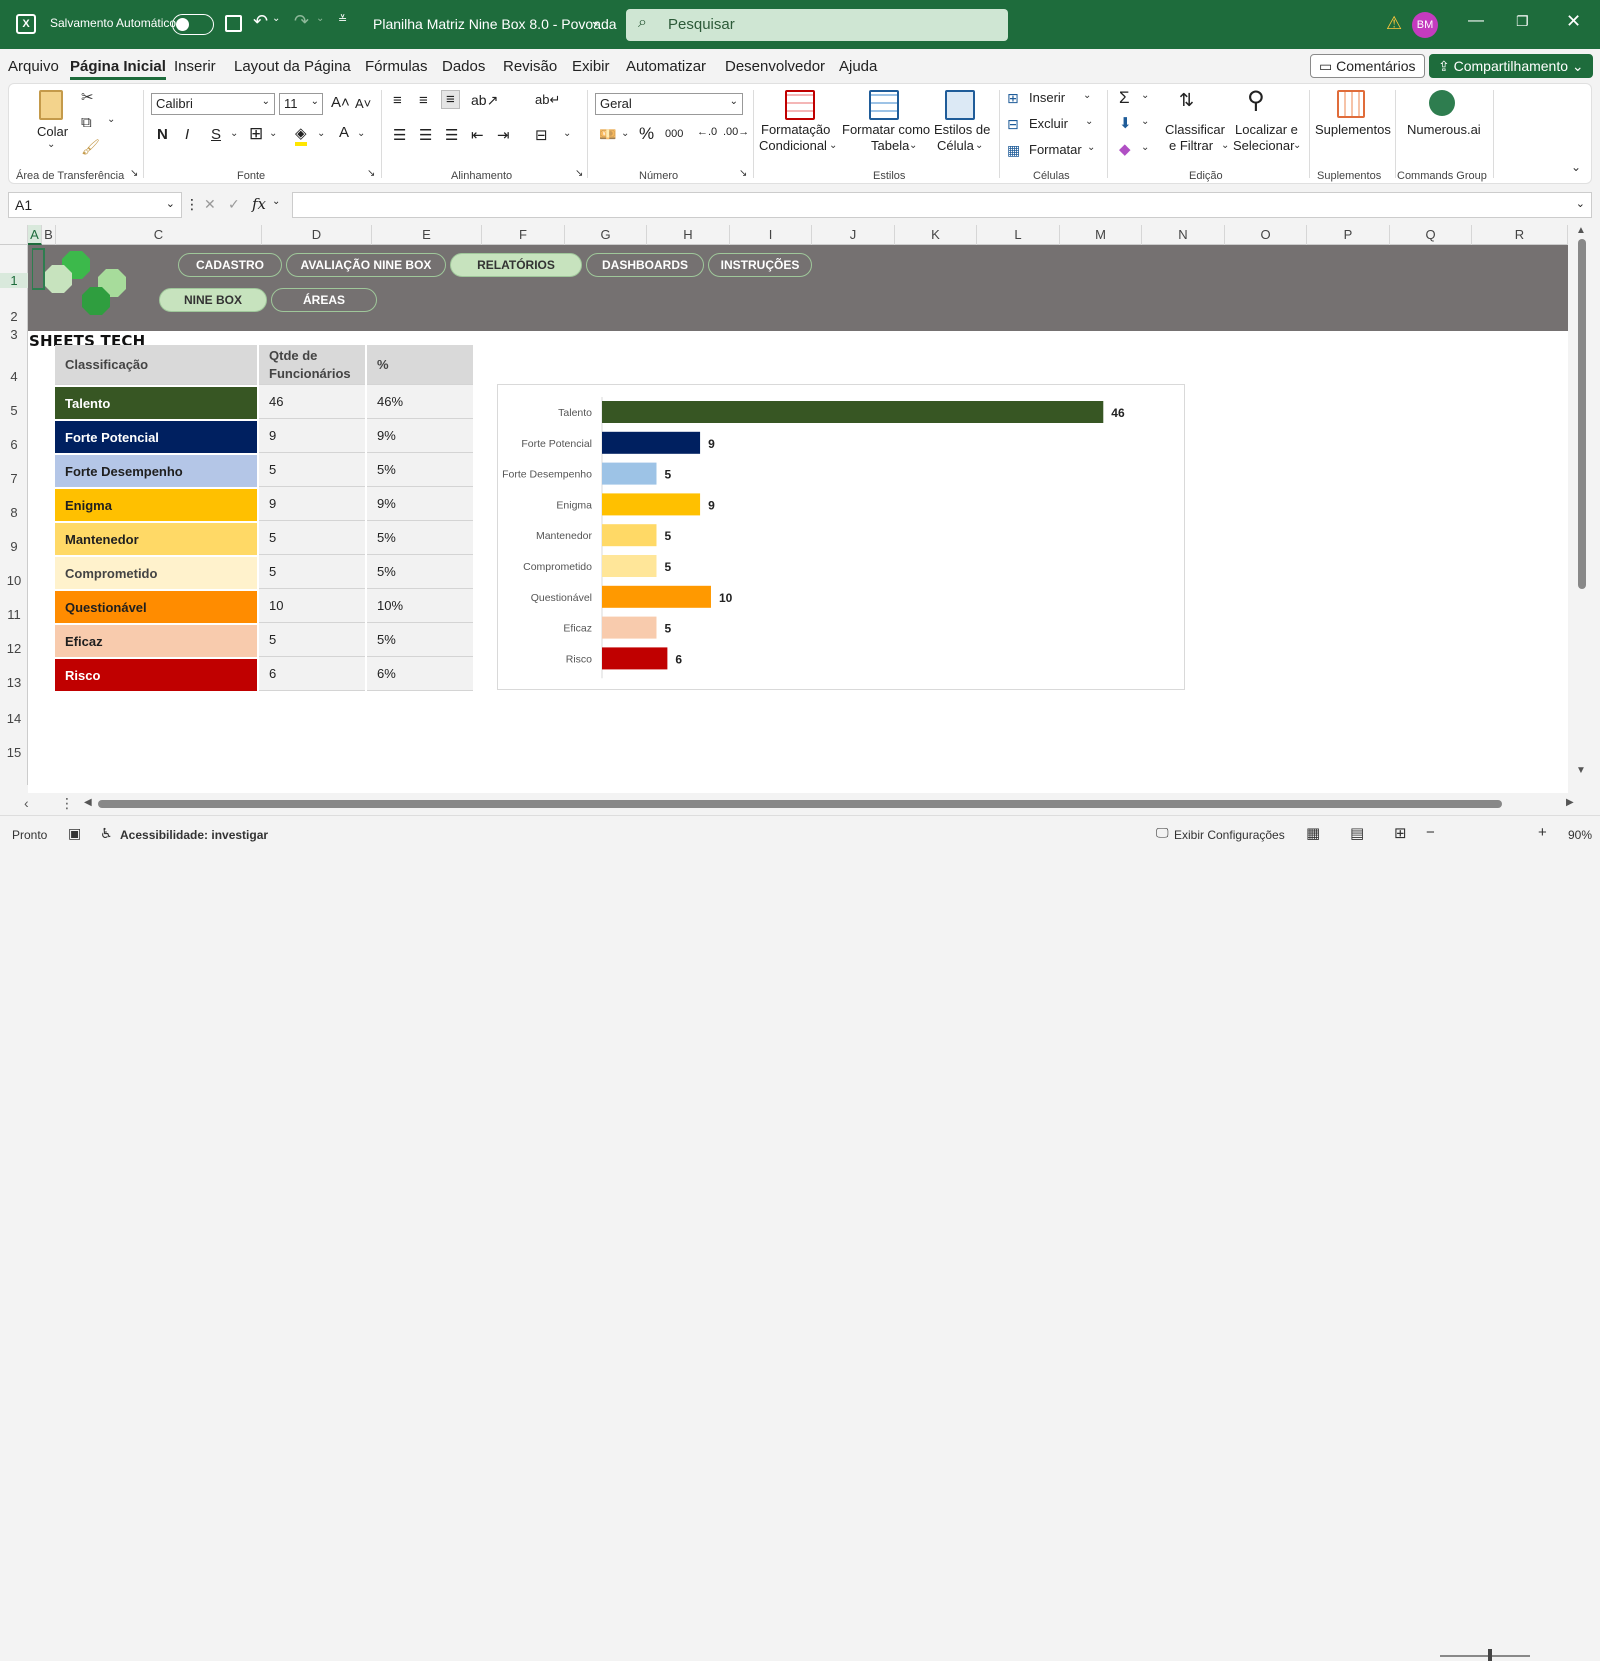 The width and height of the screenshot is (1600, 1661). Describe the element at coordinates (1584, 509) in the screenshot. I see `vertical-scrollbar: ▲ ▼` at that location.